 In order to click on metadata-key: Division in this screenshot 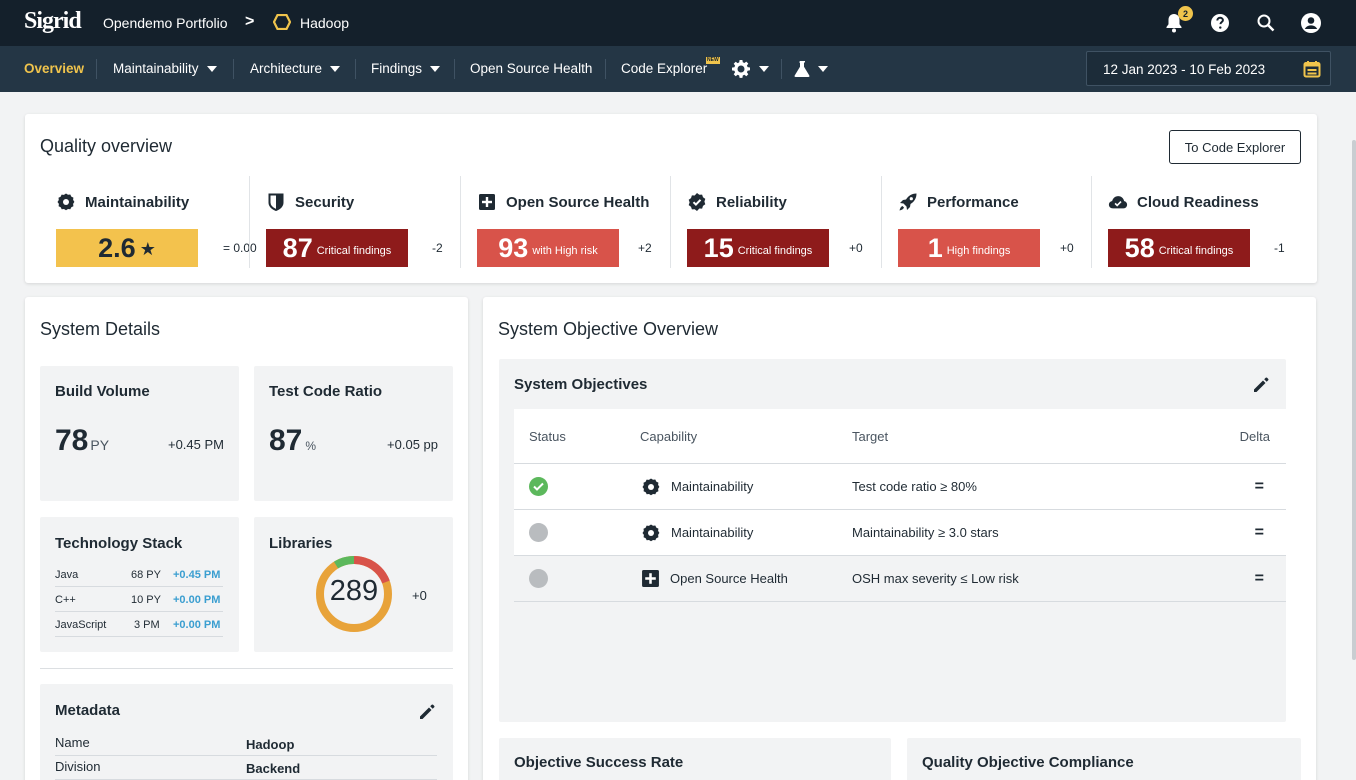, I will do `click(78, 766)`.